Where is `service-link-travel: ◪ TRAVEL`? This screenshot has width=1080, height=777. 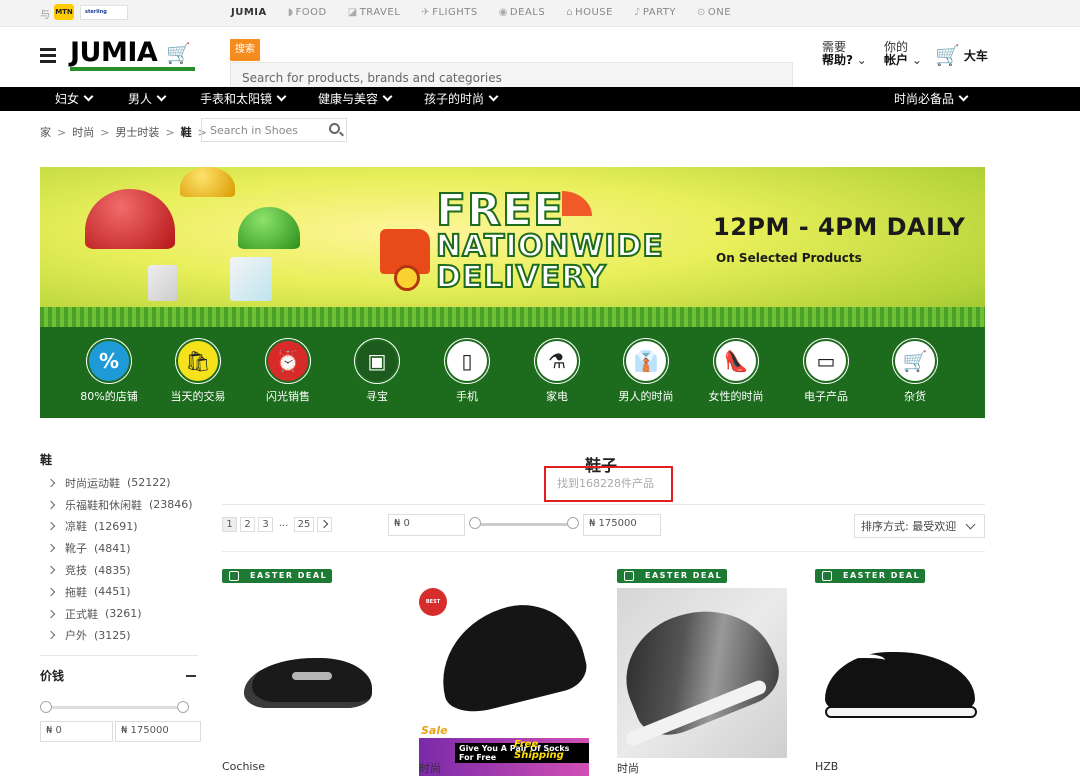
service-link-travel: ◪ TRAVEL is located at coordinates (374, 12).